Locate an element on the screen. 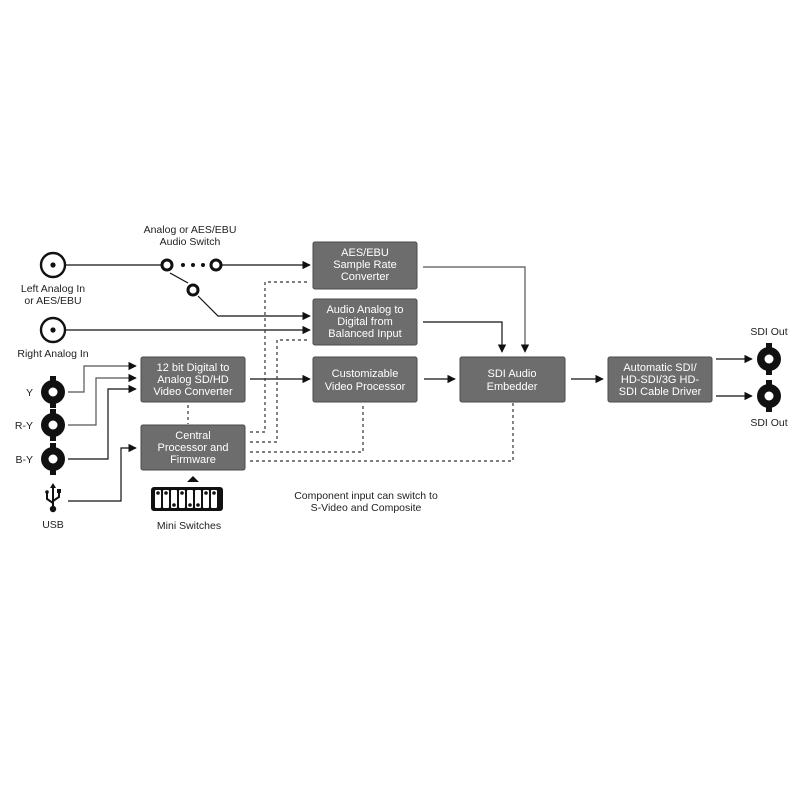 The width and height of the screenshot is (800, 800). wire-switch-to-adc is located at coordinates (254, 308).